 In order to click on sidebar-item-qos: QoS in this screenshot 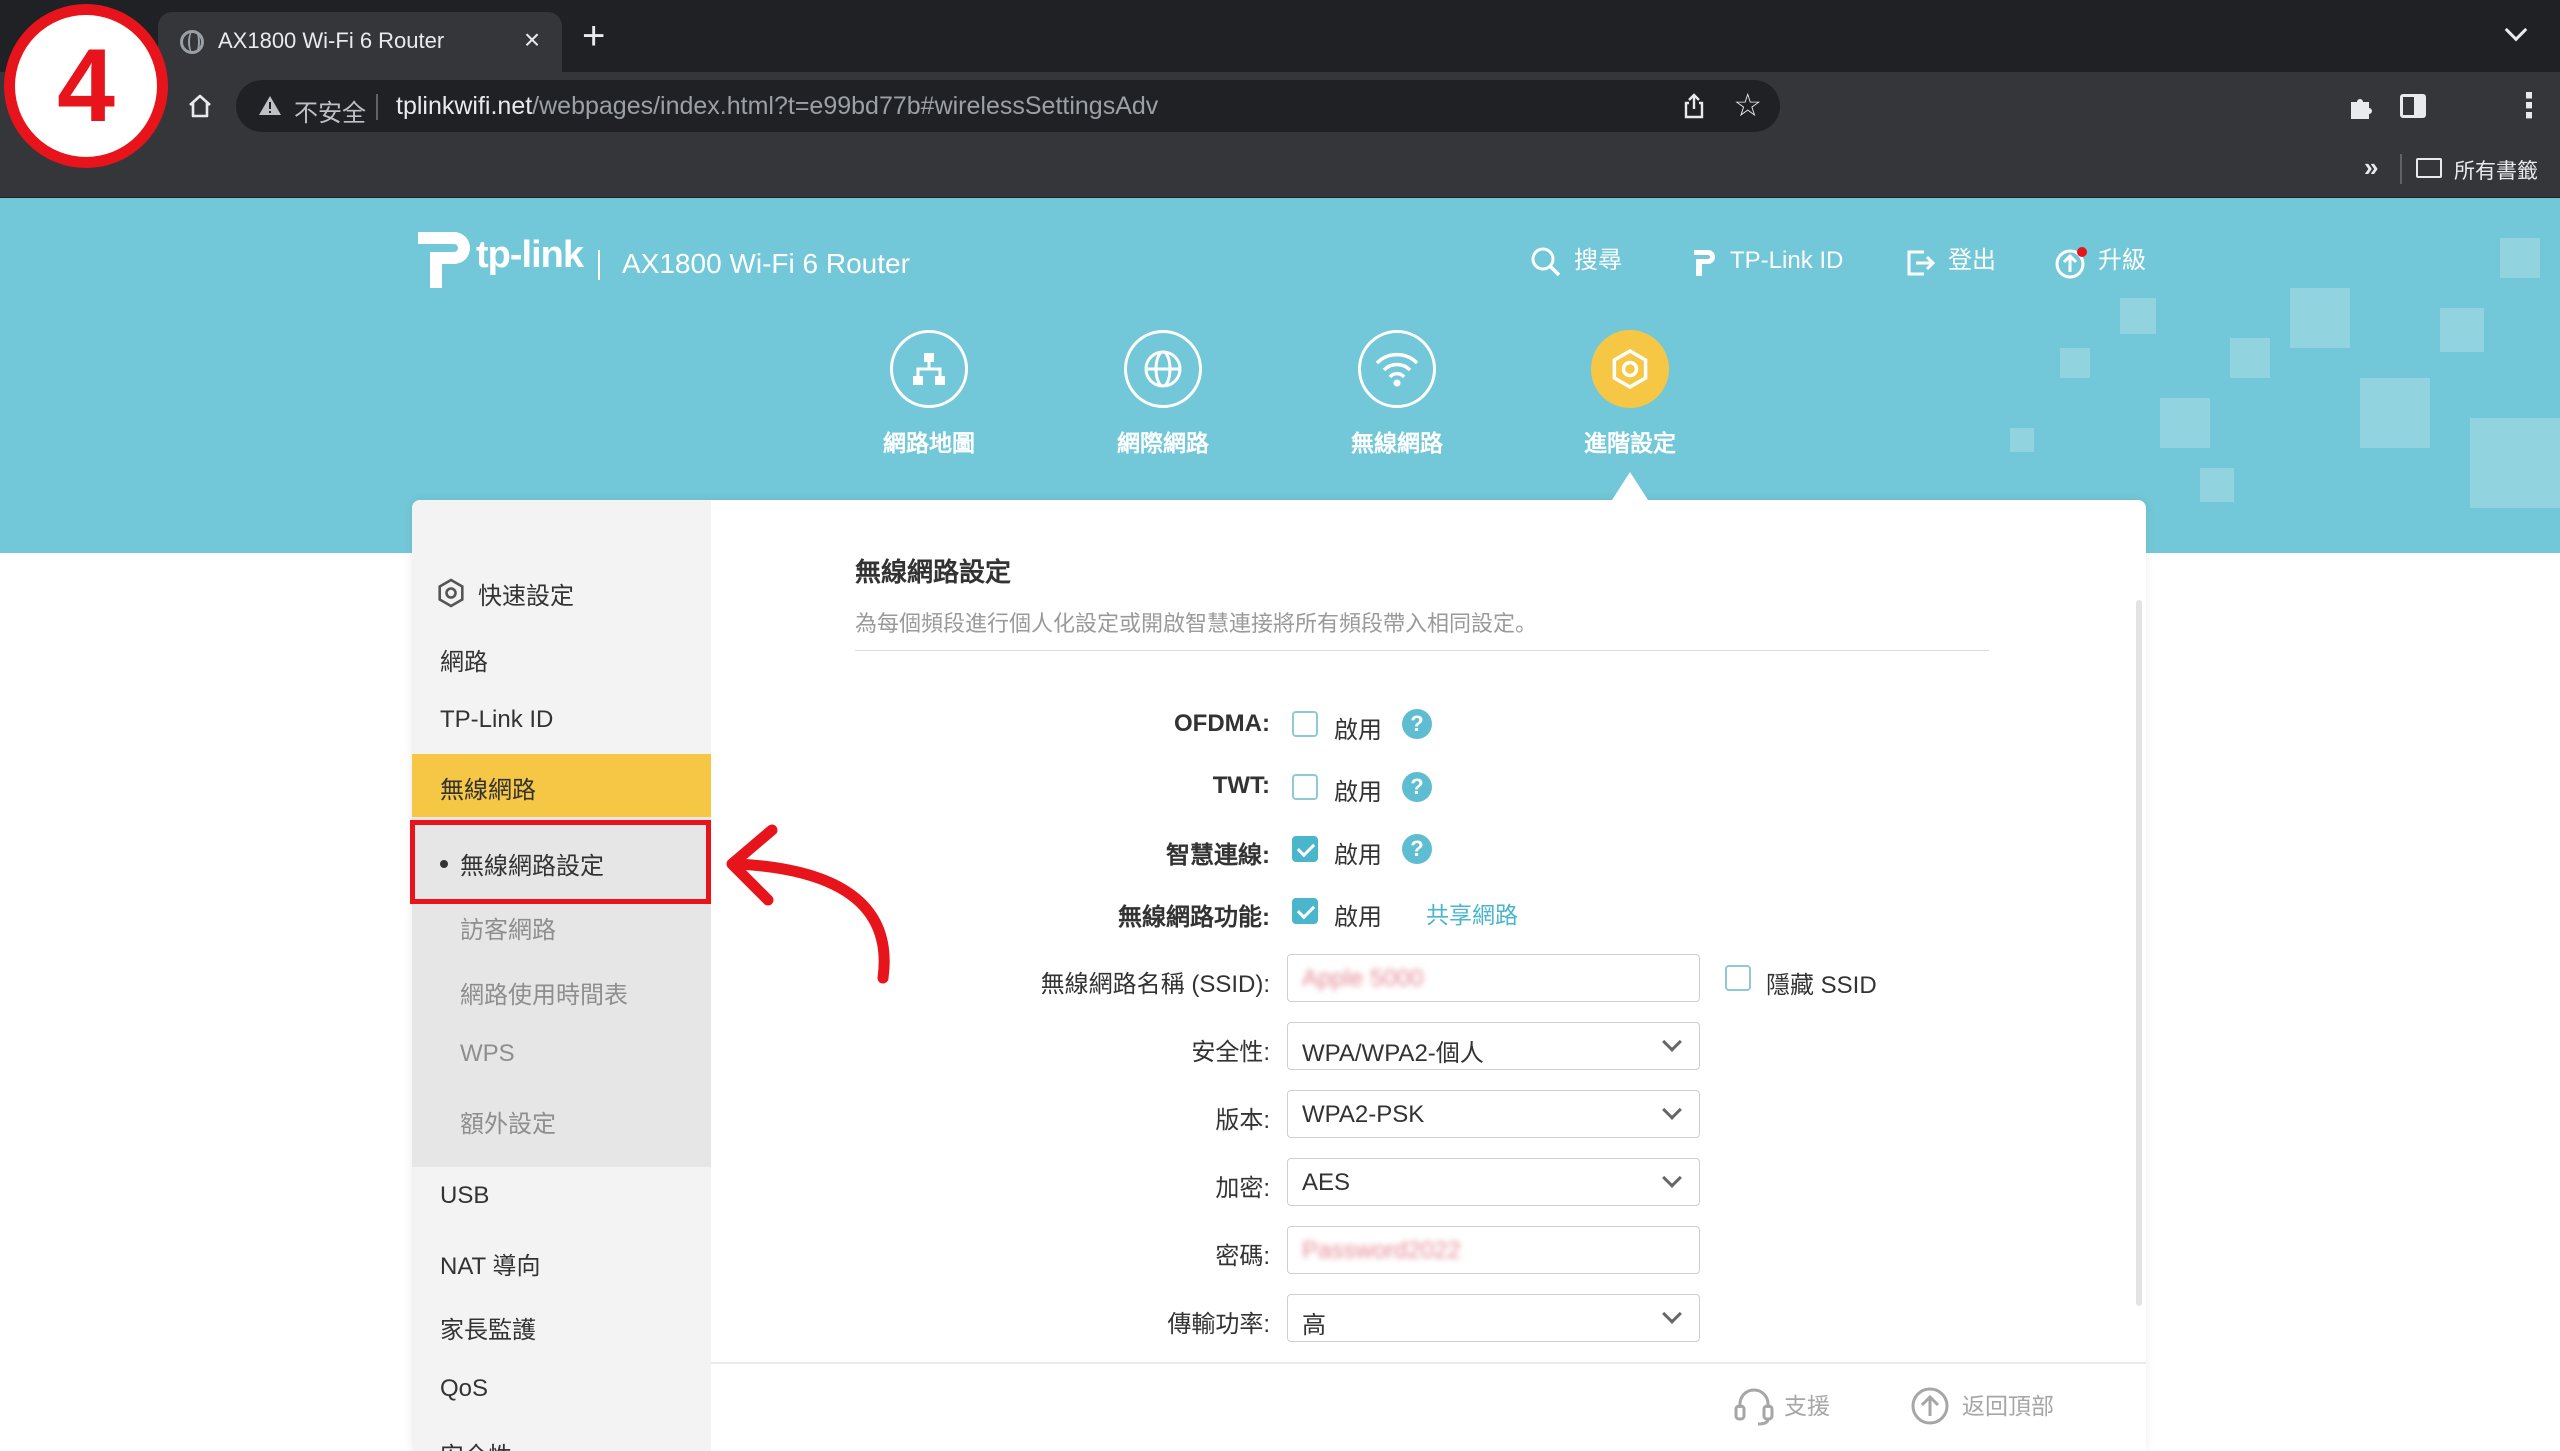, I will do `click(464, 1389)`.